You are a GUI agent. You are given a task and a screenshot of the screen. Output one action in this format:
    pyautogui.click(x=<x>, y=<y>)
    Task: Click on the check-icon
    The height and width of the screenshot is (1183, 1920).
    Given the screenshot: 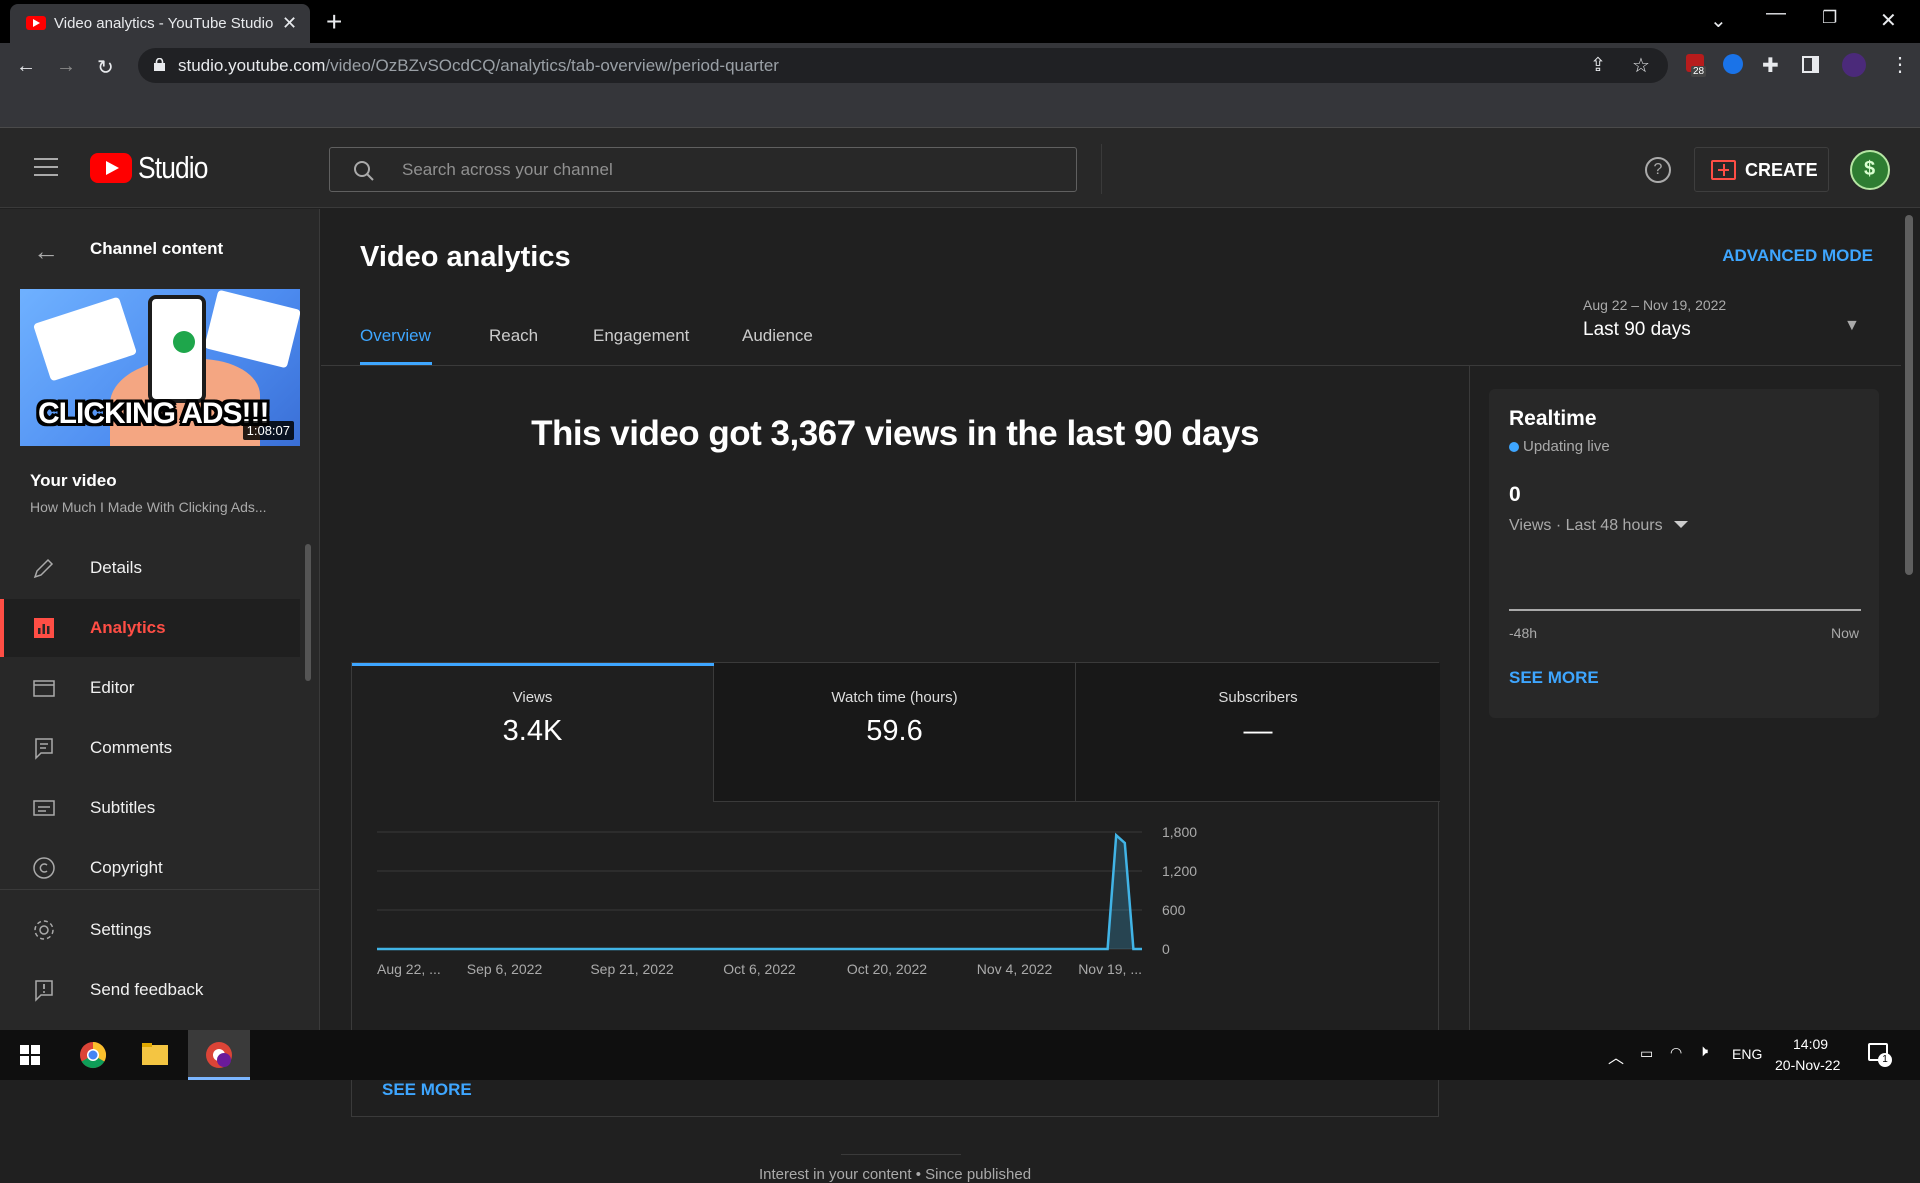 What is the action you would take?
    pyautogui.click(x=184, y=342)
    